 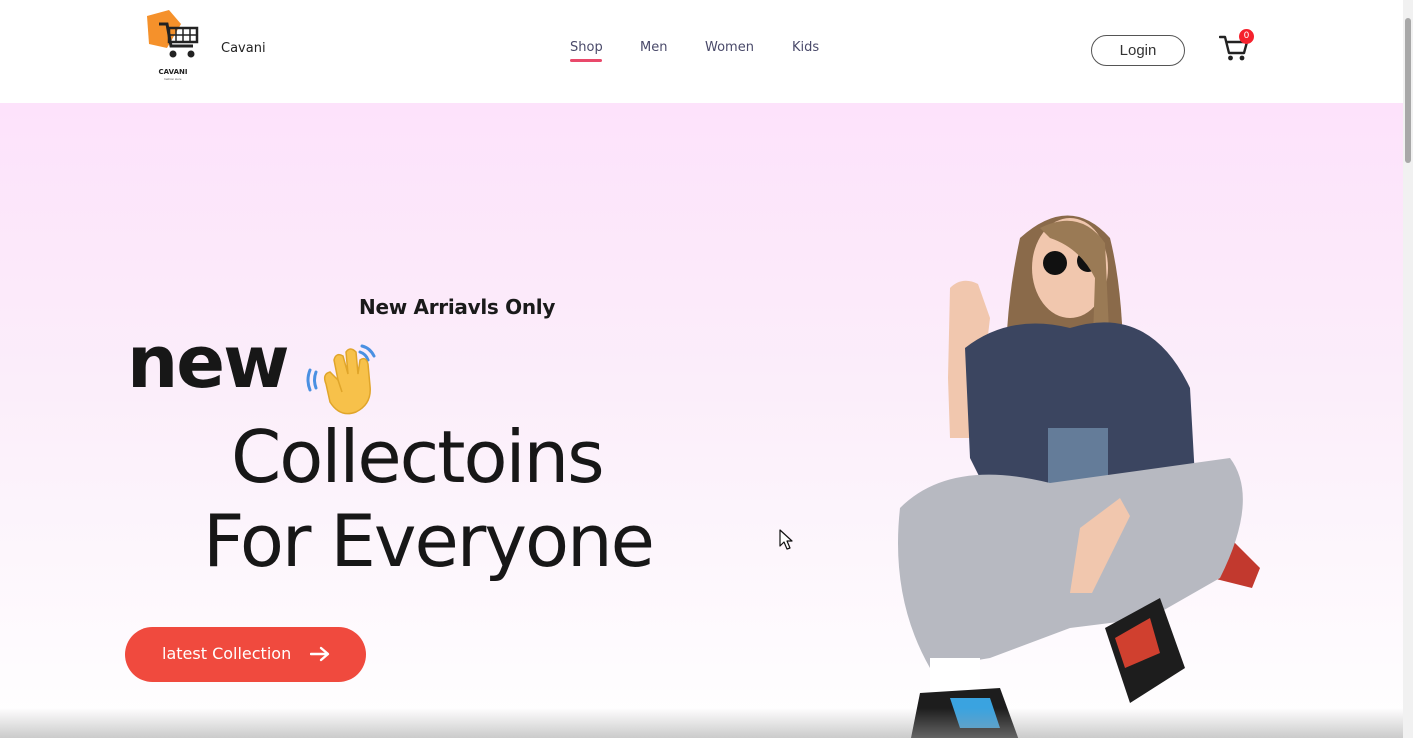 I want to click on logo-caption: CAVANI, so click(x=173, y=72).